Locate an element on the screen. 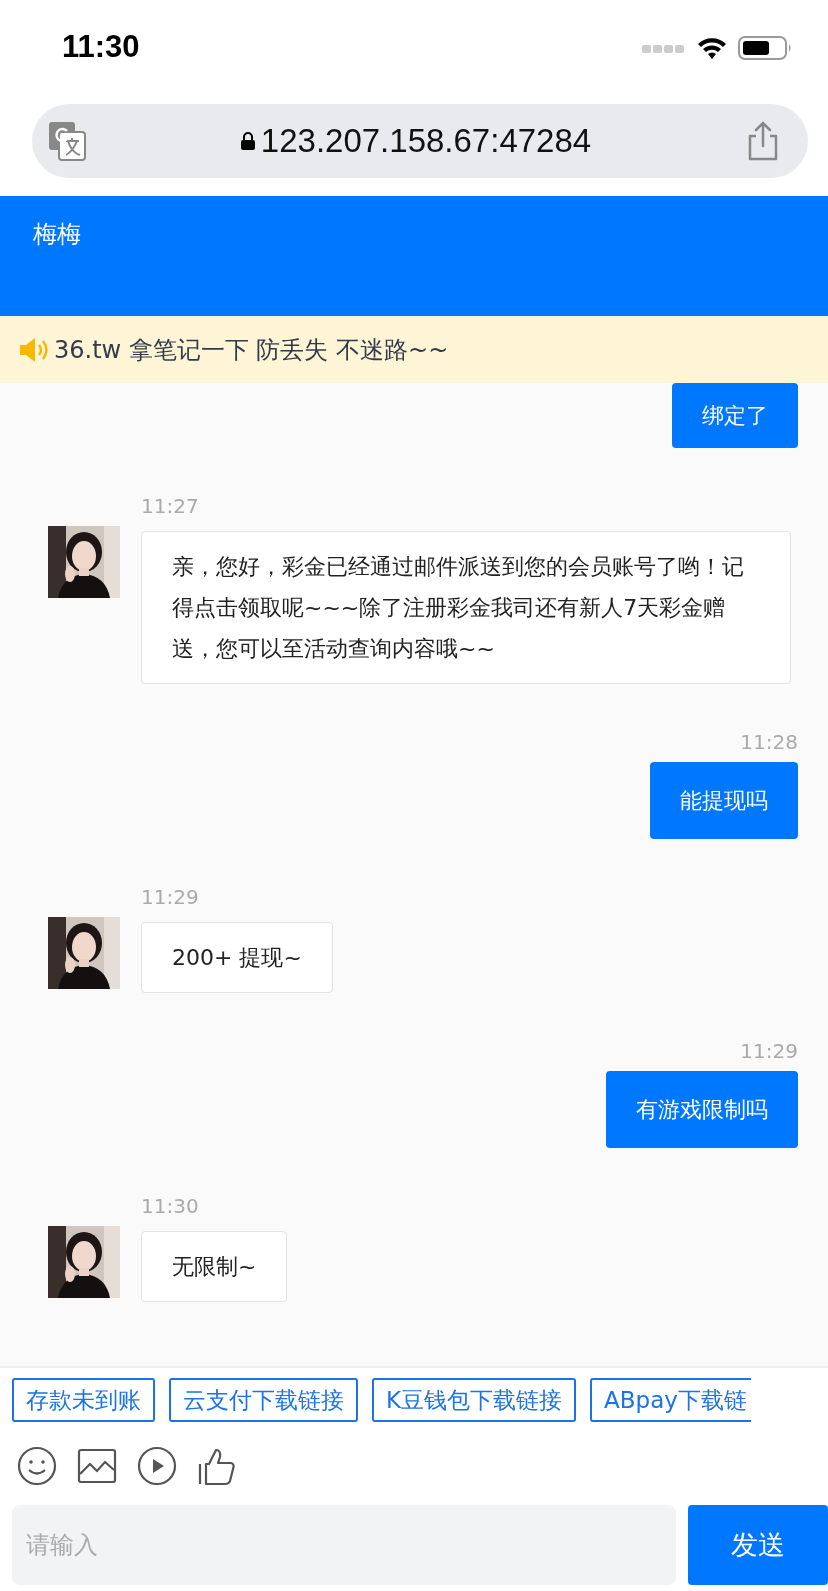  url-text: 123.207.158.67:47284 is located at coordinates (426, 141).